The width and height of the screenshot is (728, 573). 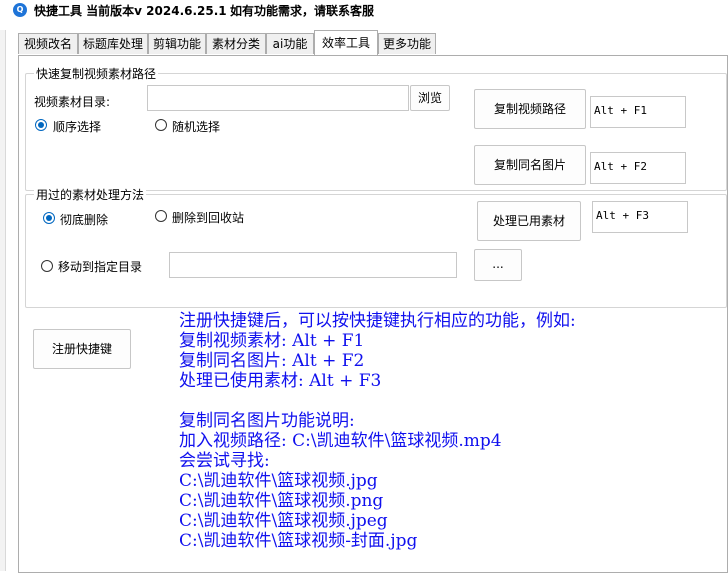 I want to click on contact-note: 如有功能需求，请联系客服, so click(x=302, y=11).